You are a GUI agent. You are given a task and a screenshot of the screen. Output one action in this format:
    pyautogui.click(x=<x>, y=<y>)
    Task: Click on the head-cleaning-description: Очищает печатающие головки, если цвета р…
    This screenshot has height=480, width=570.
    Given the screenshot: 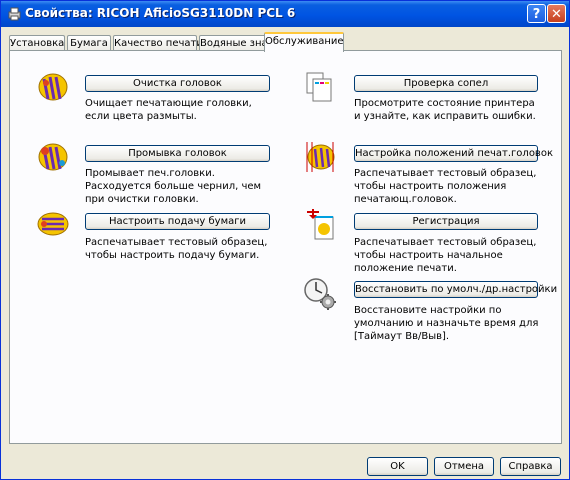 What is the action you would take?
    pyautogui.click(x=168, y=110)
    